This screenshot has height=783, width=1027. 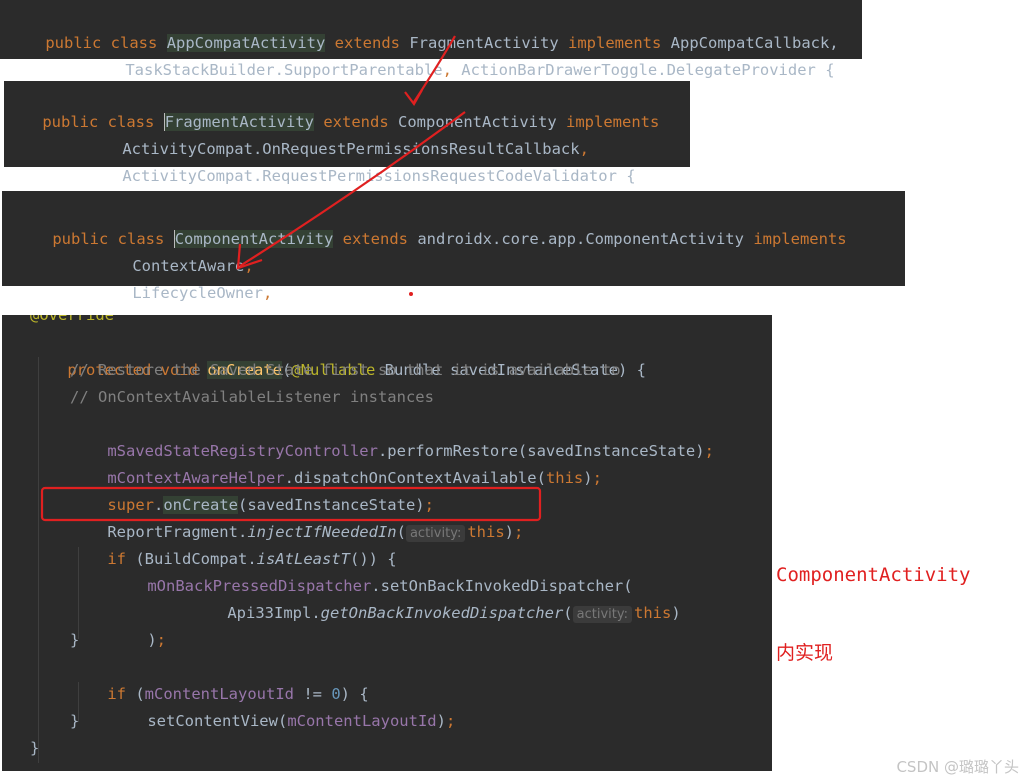 What do you see at coordinates (361, 721) in the screenshot?
I see `field: mContentLayoutId` at bounding box center [361, 721].